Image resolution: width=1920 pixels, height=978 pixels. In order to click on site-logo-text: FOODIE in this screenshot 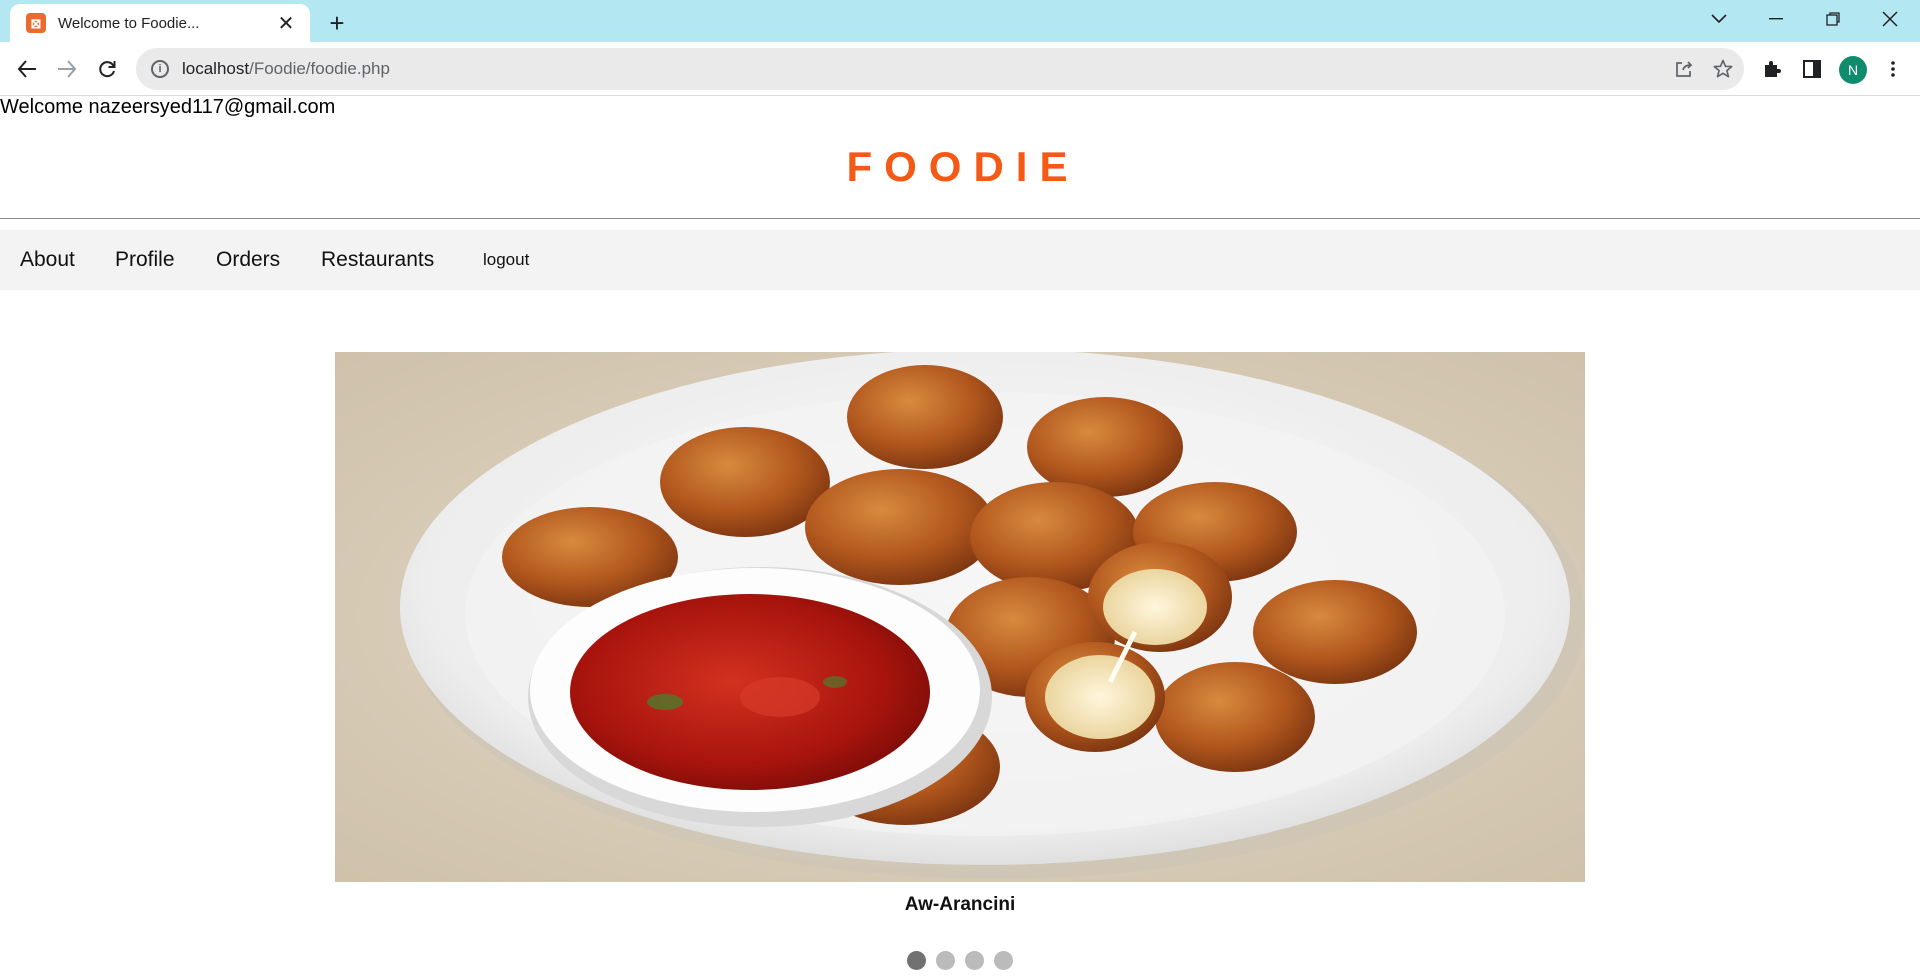, I will do `click(963, 166)`.